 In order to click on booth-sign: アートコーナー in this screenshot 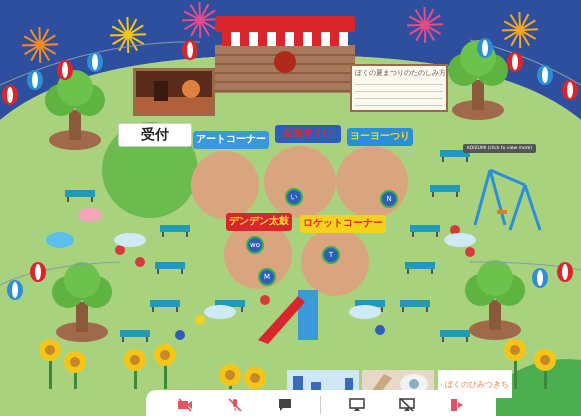, I will do `click(231, 140)`.